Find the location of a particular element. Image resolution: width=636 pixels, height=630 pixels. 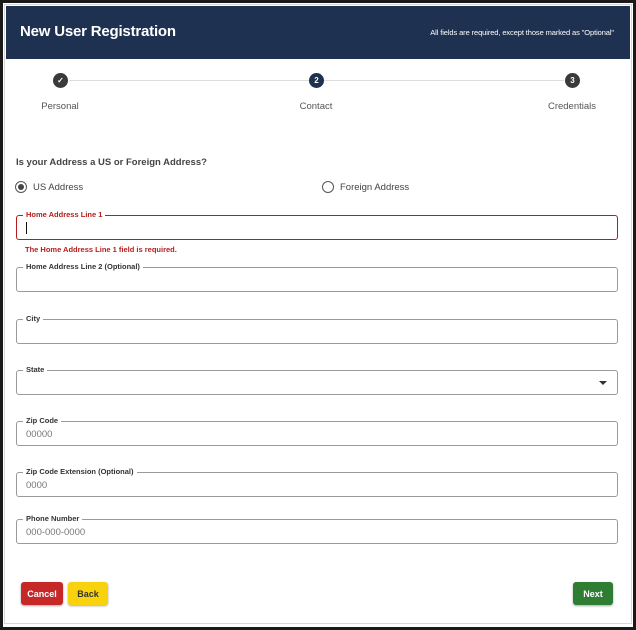

page-title: New User Registration is located at coordinates (98, 31).